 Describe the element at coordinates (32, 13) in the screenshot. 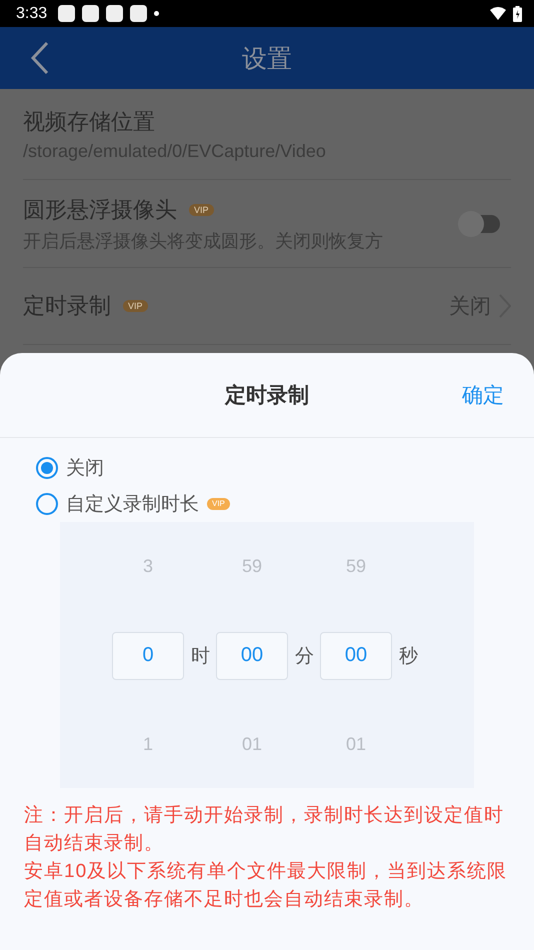

I see `status-time: 3:33` at that location.